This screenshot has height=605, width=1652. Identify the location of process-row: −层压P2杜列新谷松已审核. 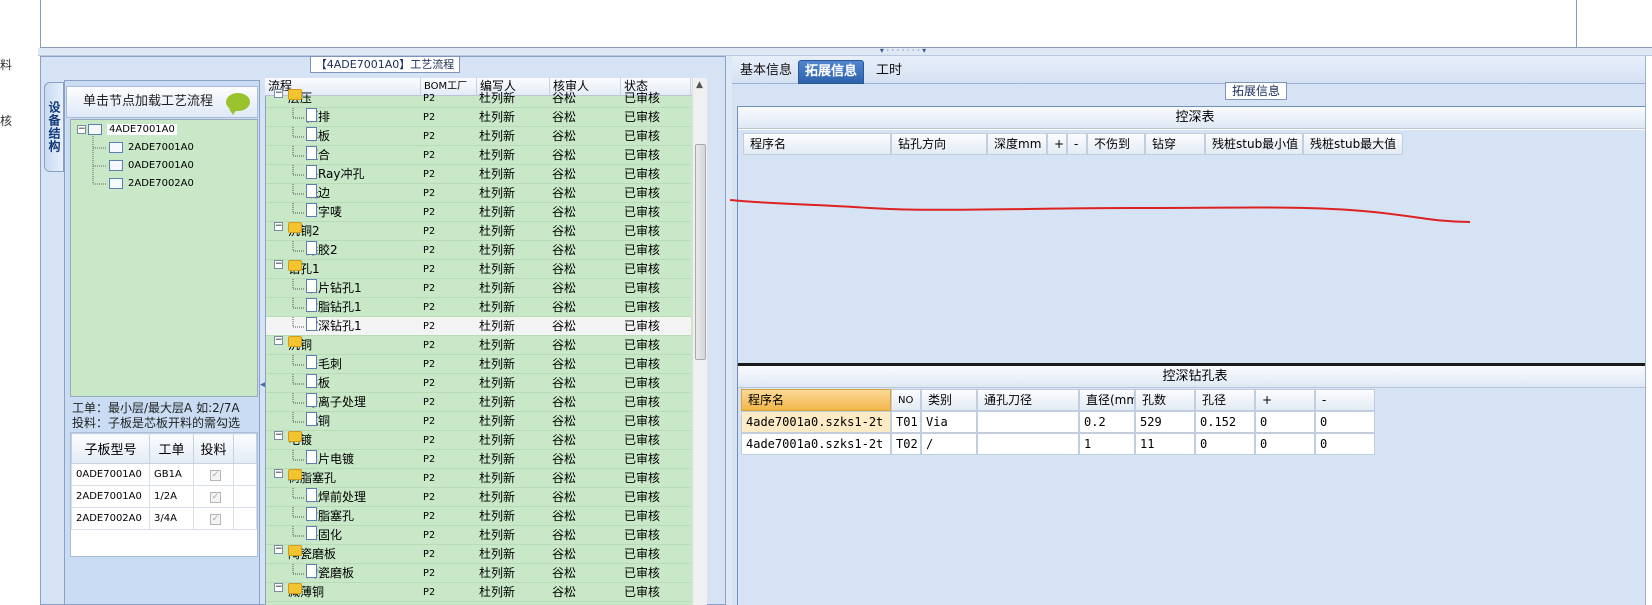
(478, 98).